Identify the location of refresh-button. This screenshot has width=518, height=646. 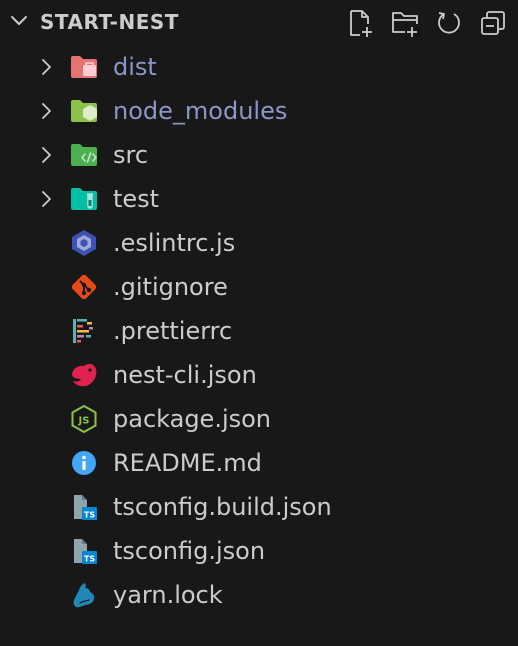
(449, 23).